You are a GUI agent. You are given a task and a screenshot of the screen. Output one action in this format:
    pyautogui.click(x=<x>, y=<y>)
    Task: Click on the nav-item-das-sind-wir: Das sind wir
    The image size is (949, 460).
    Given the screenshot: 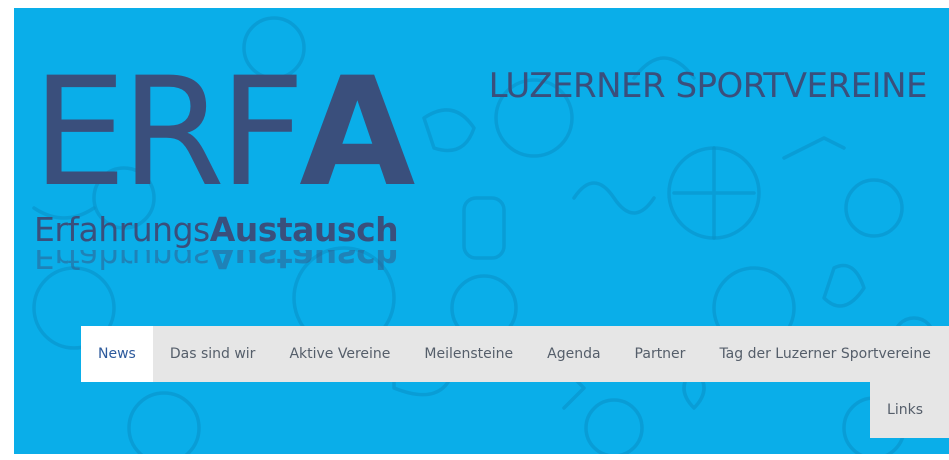 What is the action you would take?
    pyautogui.click(x=213, y=354)
    